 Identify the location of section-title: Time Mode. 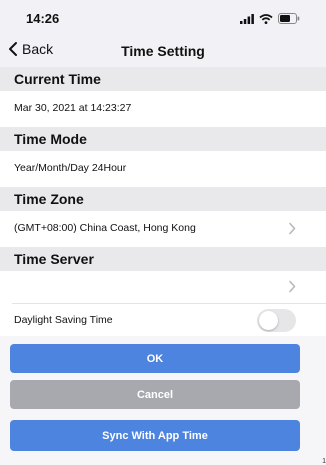
(50, 139).